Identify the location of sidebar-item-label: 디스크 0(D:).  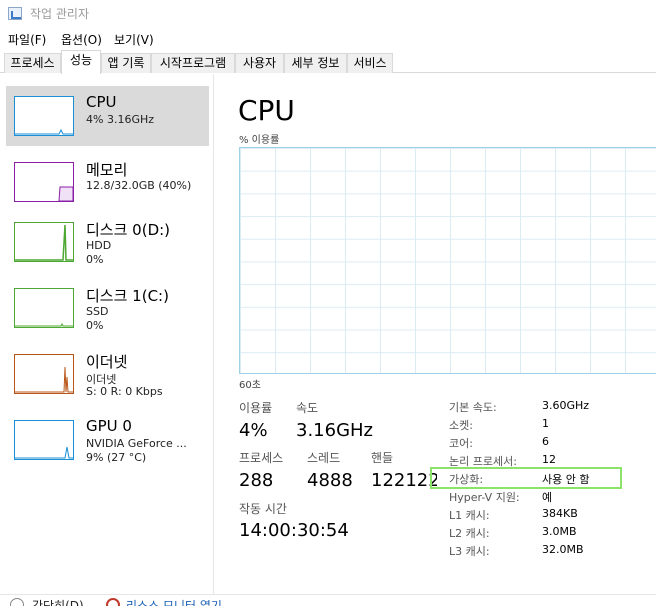
(128, 230).